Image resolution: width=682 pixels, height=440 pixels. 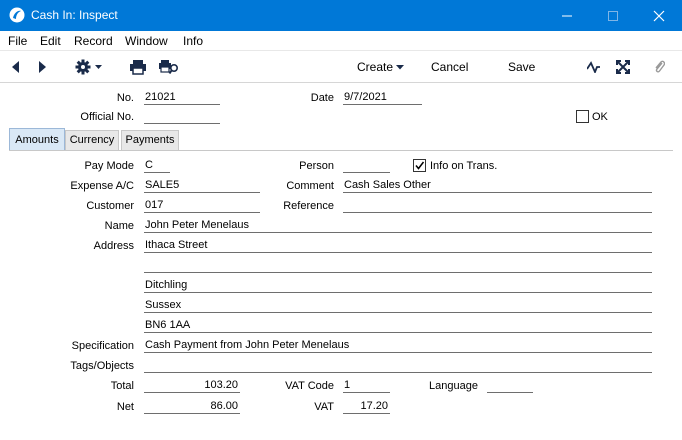 I want to click on language-label: Language, so click(x=453, y=386).